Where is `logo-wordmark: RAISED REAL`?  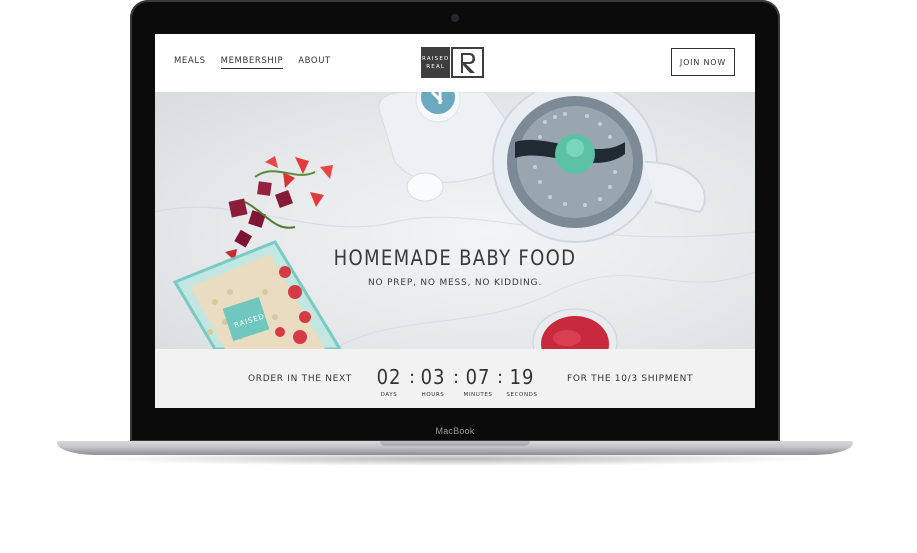 logo-wordmark: RAISED REAL is located at coordinates (436, 62).